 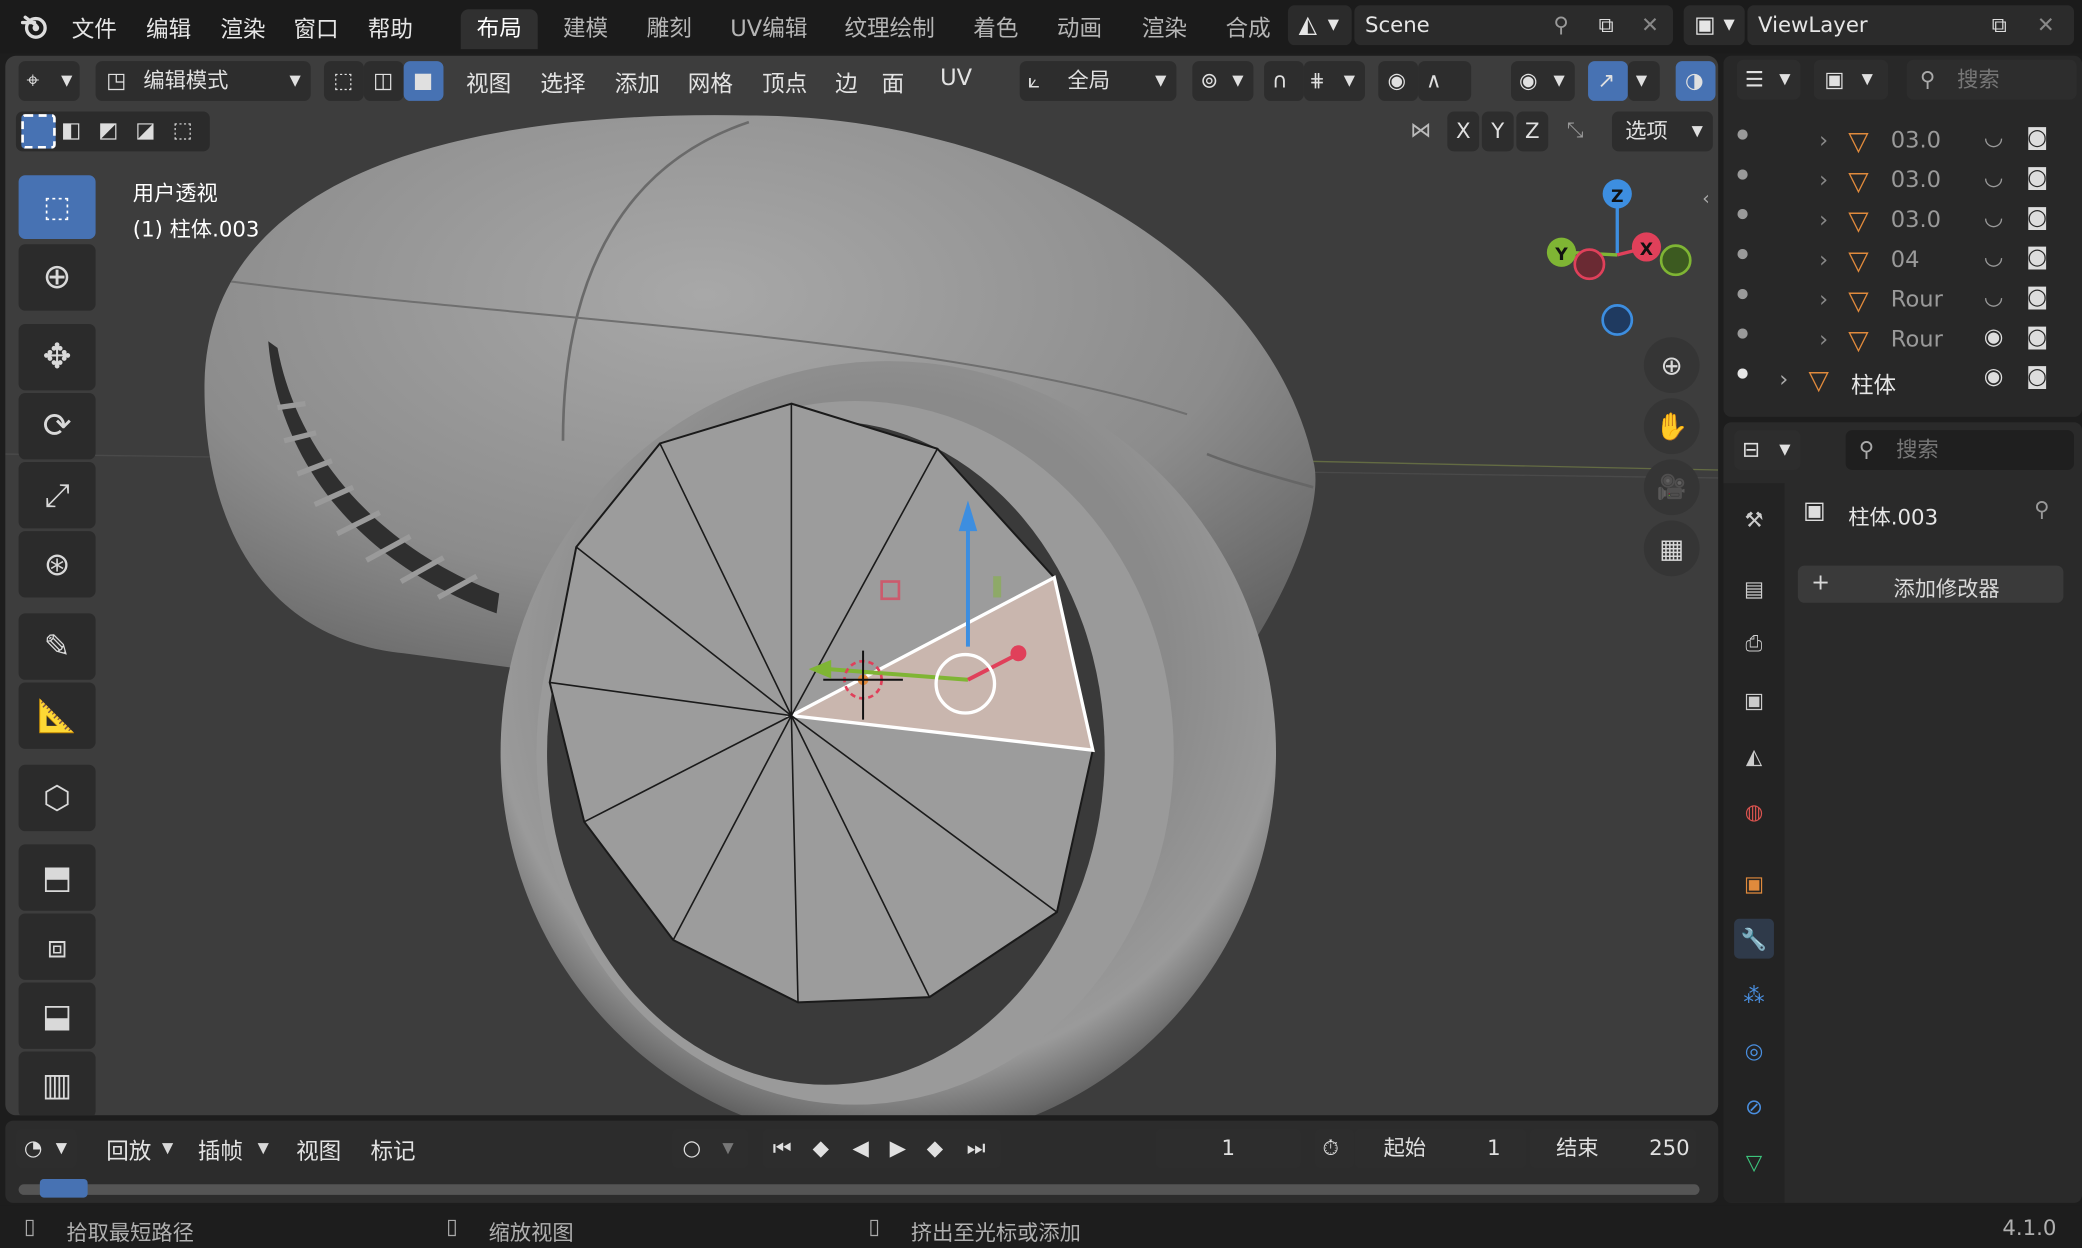 What do you see at coordinates (1754, 1050) in the screenshot?
I see `tab-physics: ◎` at bounding box center [1754, 1050].